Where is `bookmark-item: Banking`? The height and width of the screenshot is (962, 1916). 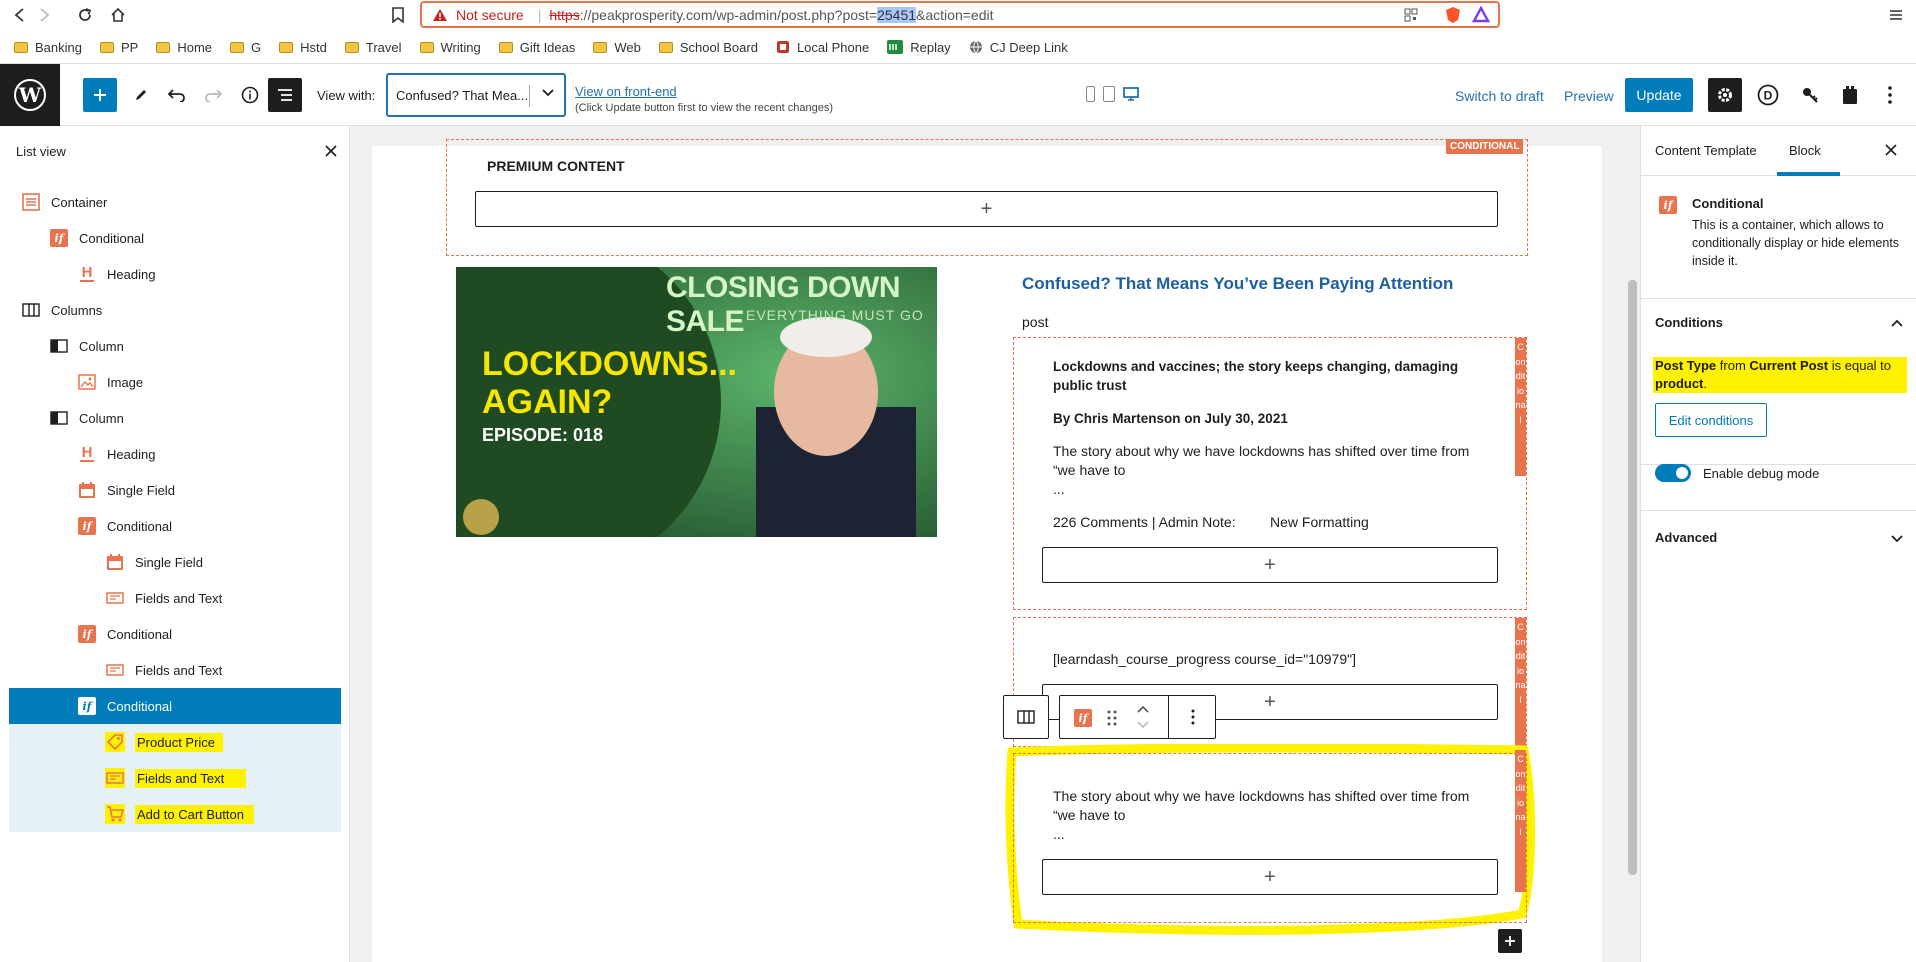
bookmark-item: Banking is located at coordinates (48, 47).